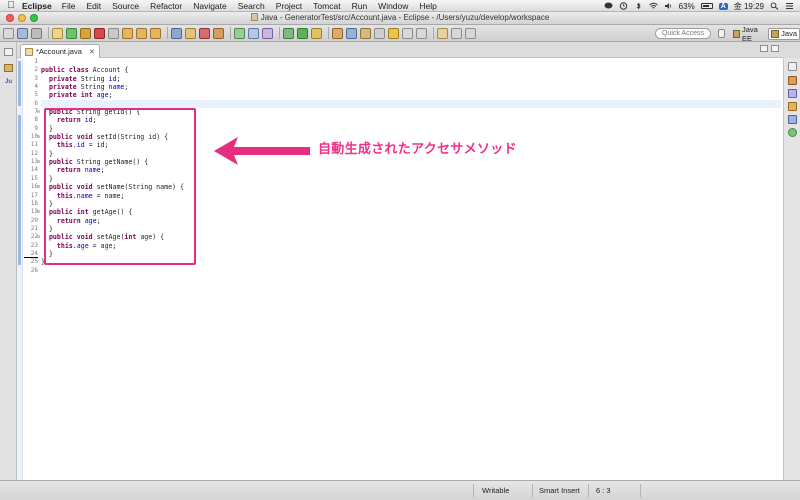 The width and height of the screenshot is (800, 500). I want to click on code-line: 7 ⊖ public String getId() {, so click(407, 112).